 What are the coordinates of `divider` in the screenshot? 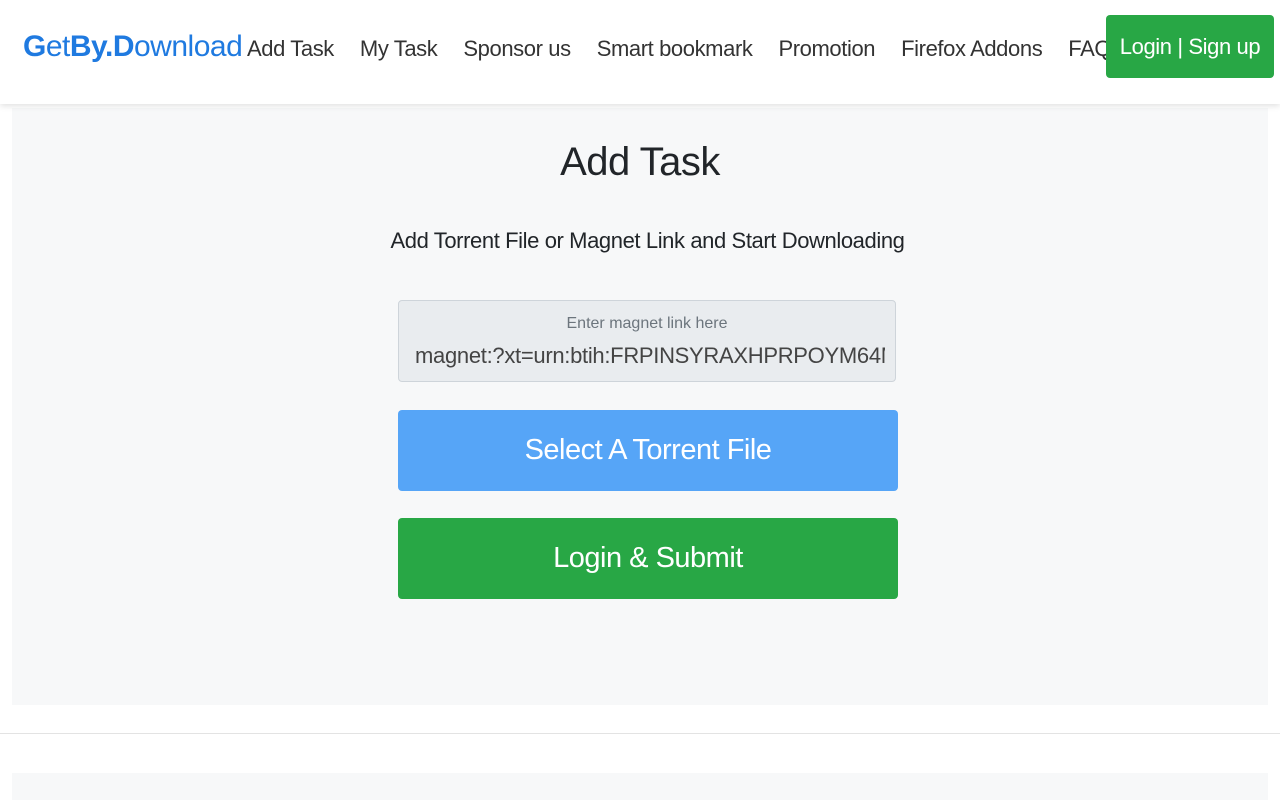 It's located at (640, 733).